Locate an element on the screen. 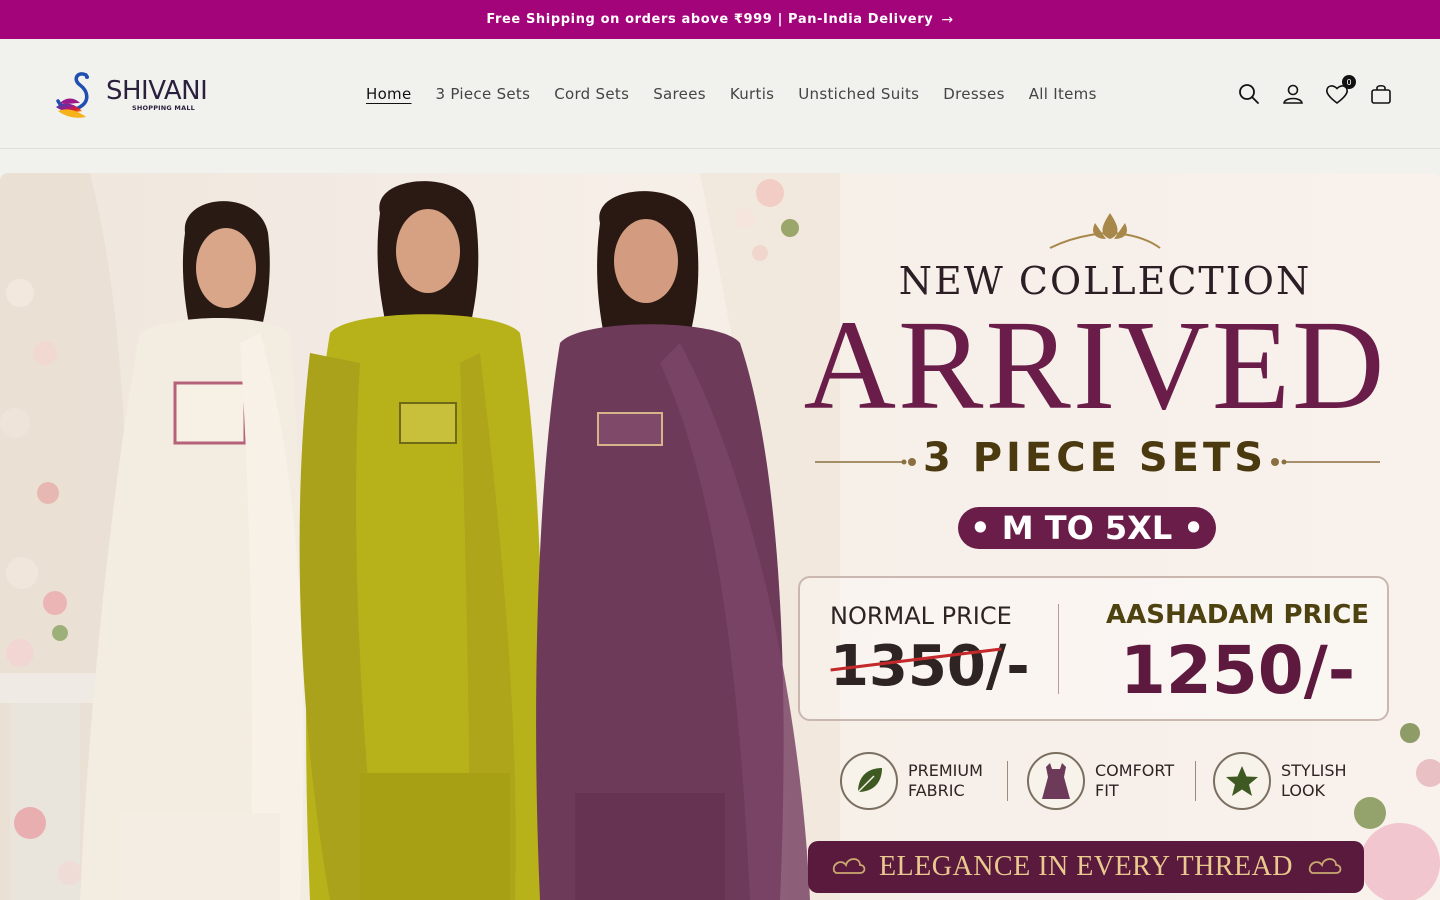  leaf-icon is located at coordinates (869, 781).